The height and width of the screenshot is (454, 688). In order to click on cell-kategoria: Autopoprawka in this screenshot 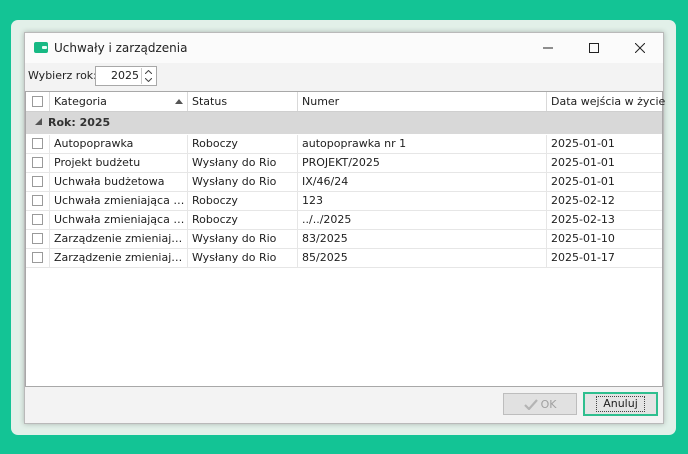, I will do `click(119, 144)`.